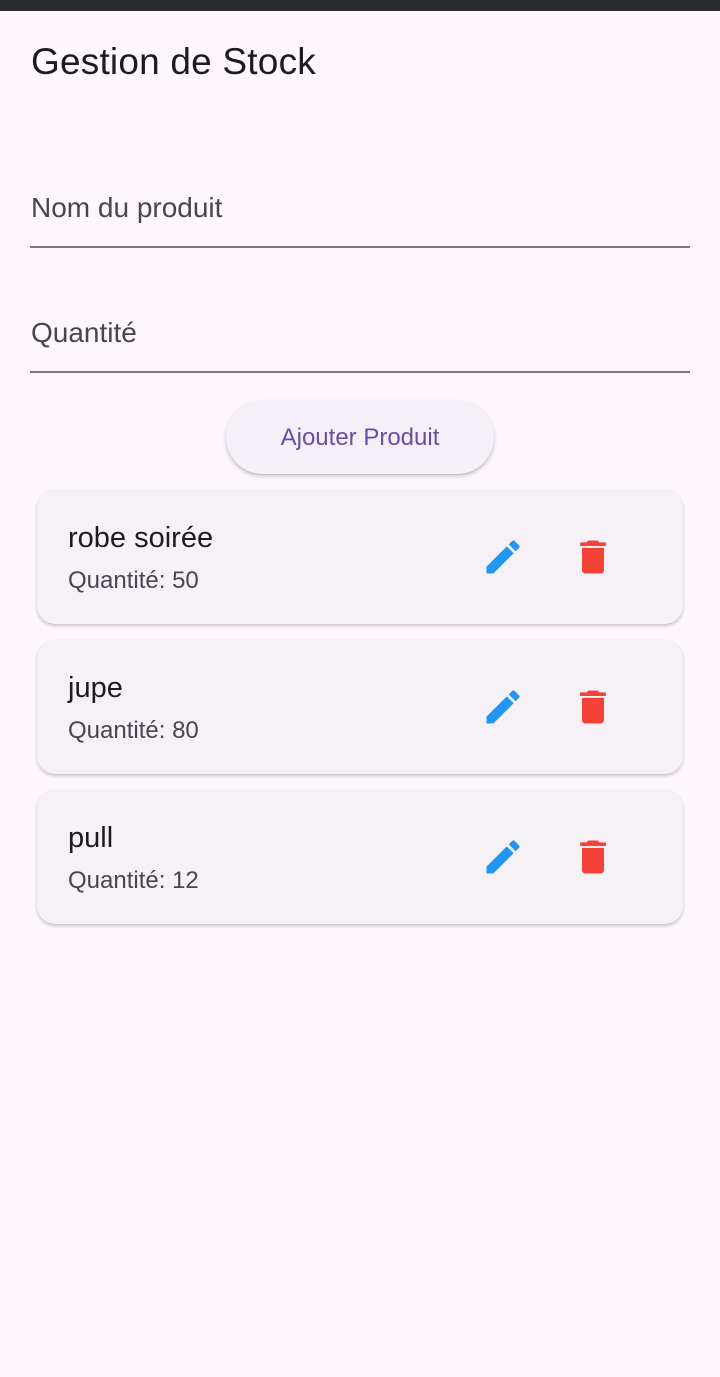  I want to click on quantity-input, so click(360, 334).